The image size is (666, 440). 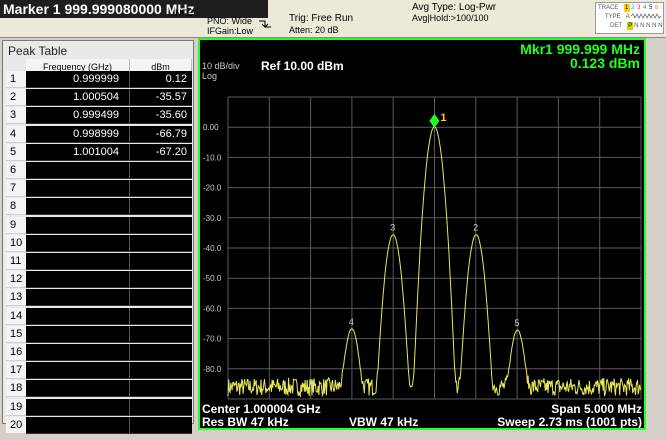 What do you see at coordinates (78, 79) in the screenshot?
I see `frequency-cell: 0.999999` at bounding box center [78, 79].